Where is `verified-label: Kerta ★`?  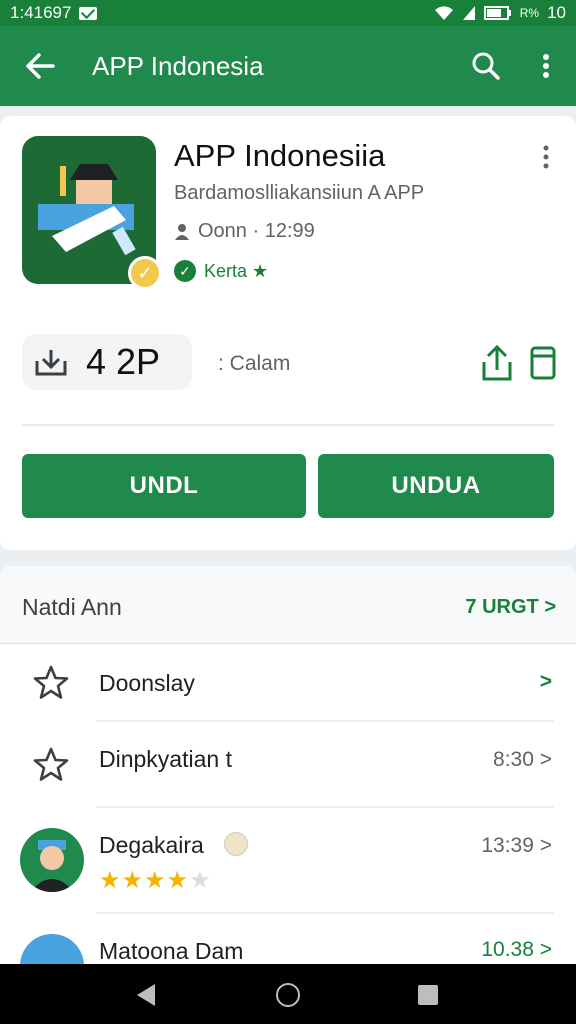 verified-label: Kerta ★ is located at coordinates (236, 270).